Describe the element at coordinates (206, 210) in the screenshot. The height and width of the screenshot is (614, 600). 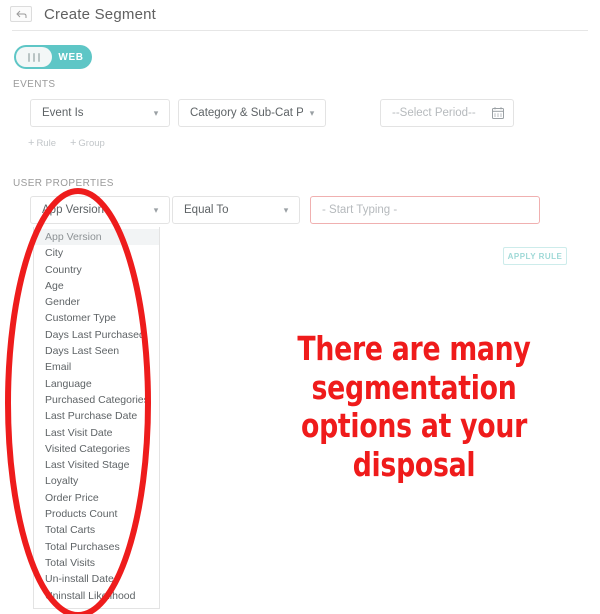
I see `user-property-operator-value: Equal To` at that location.